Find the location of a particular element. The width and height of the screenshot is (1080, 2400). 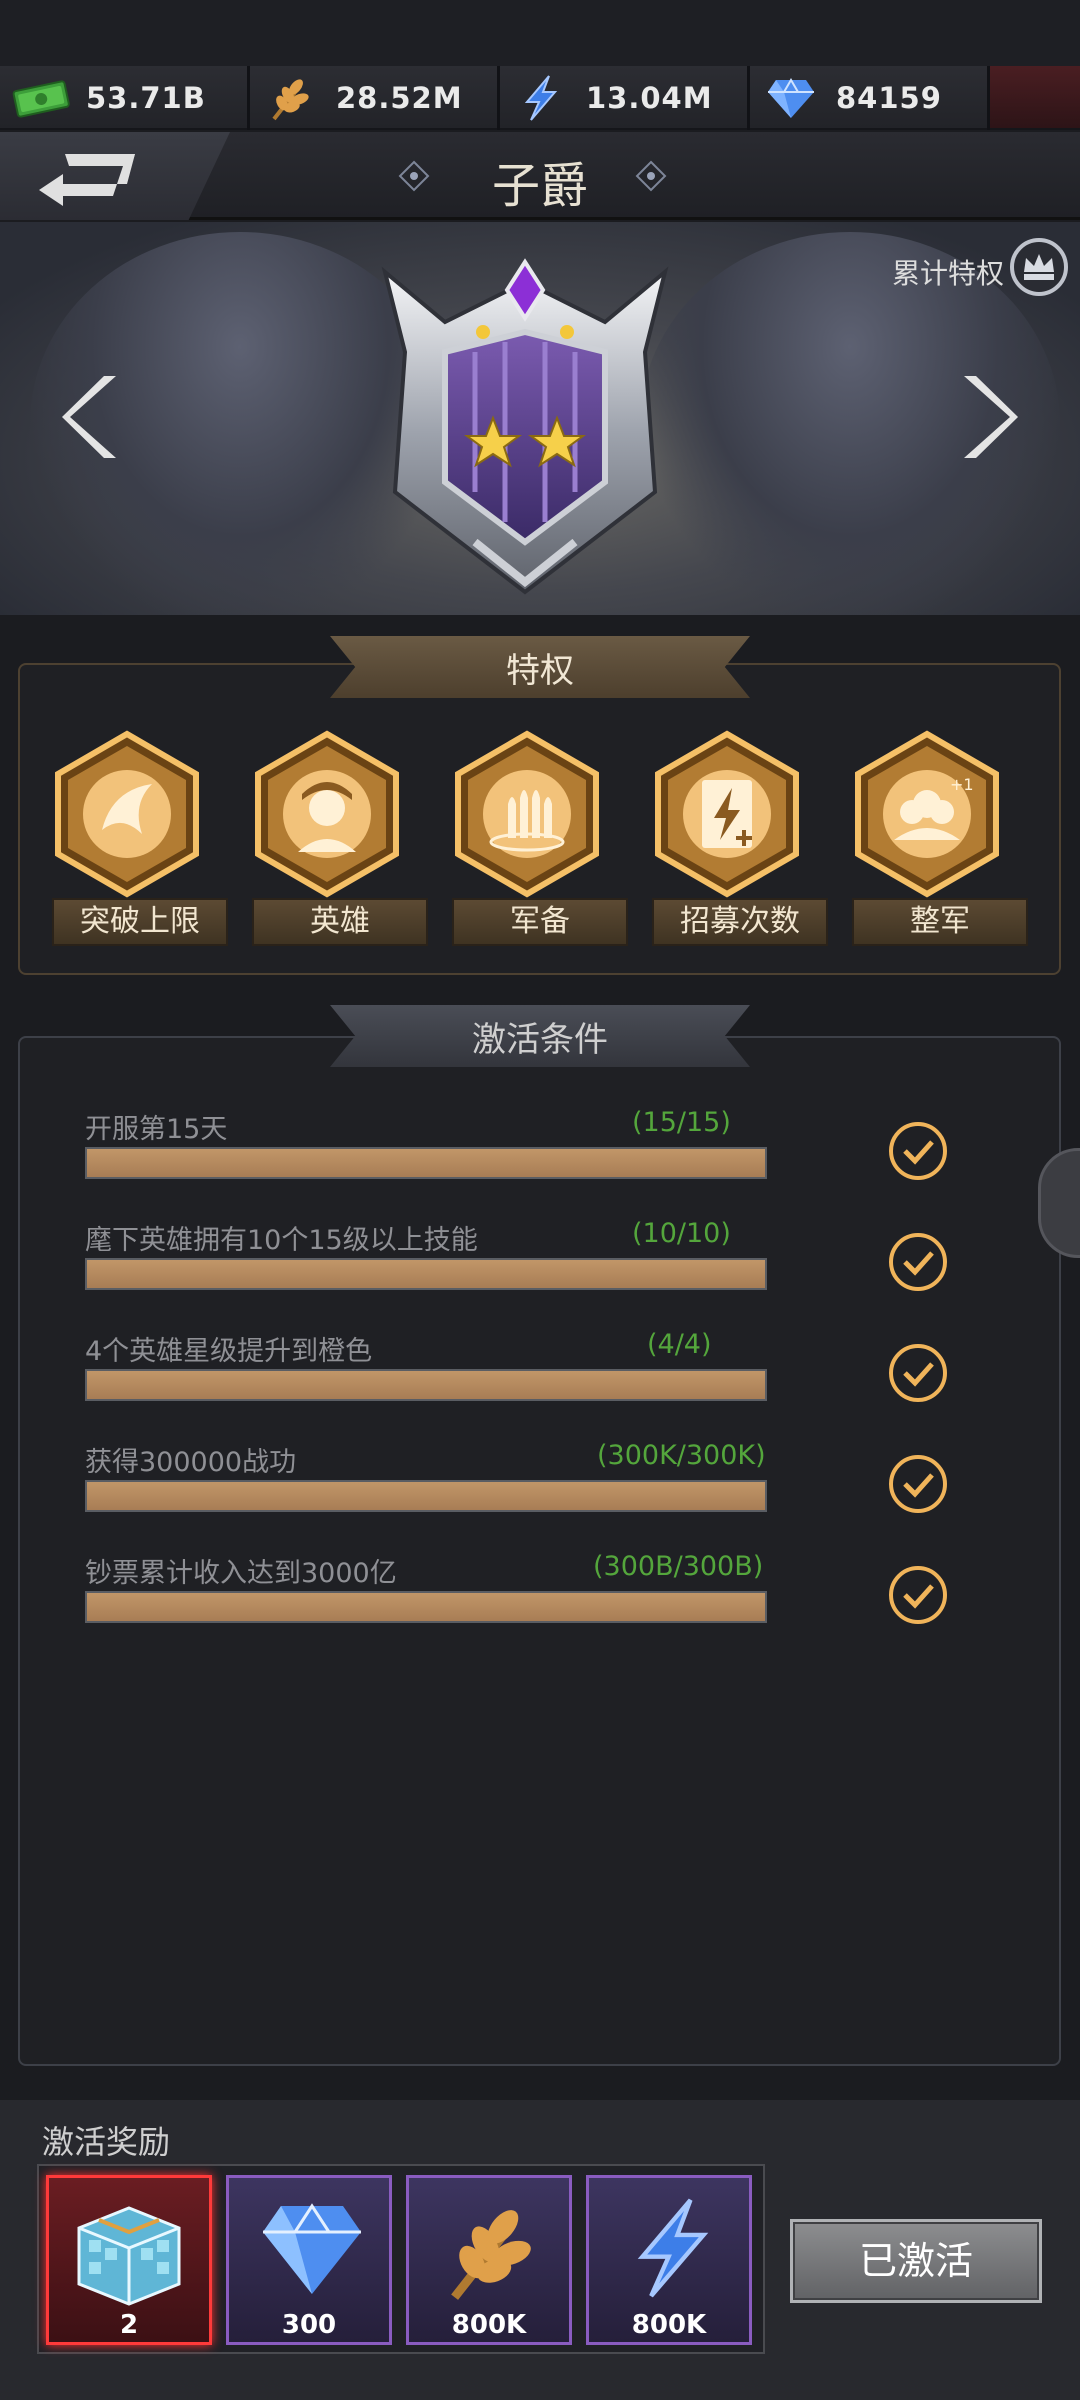

svg-text: +1 is located at coordinates (962, 784).